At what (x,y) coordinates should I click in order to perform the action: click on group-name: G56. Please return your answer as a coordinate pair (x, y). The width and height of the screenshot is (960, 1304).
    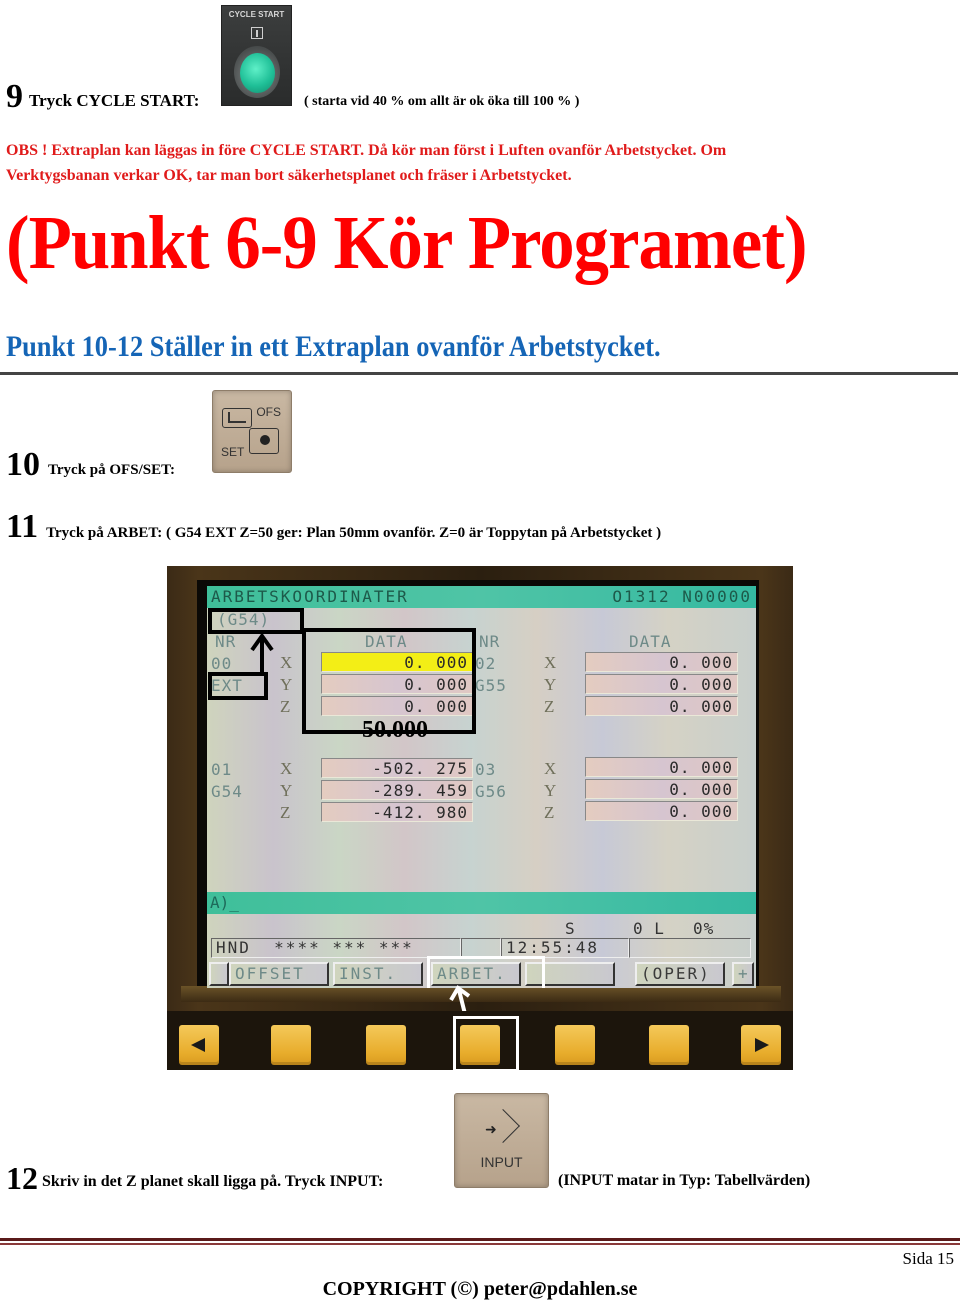
    Looking at the image, I should click on (491, 791).